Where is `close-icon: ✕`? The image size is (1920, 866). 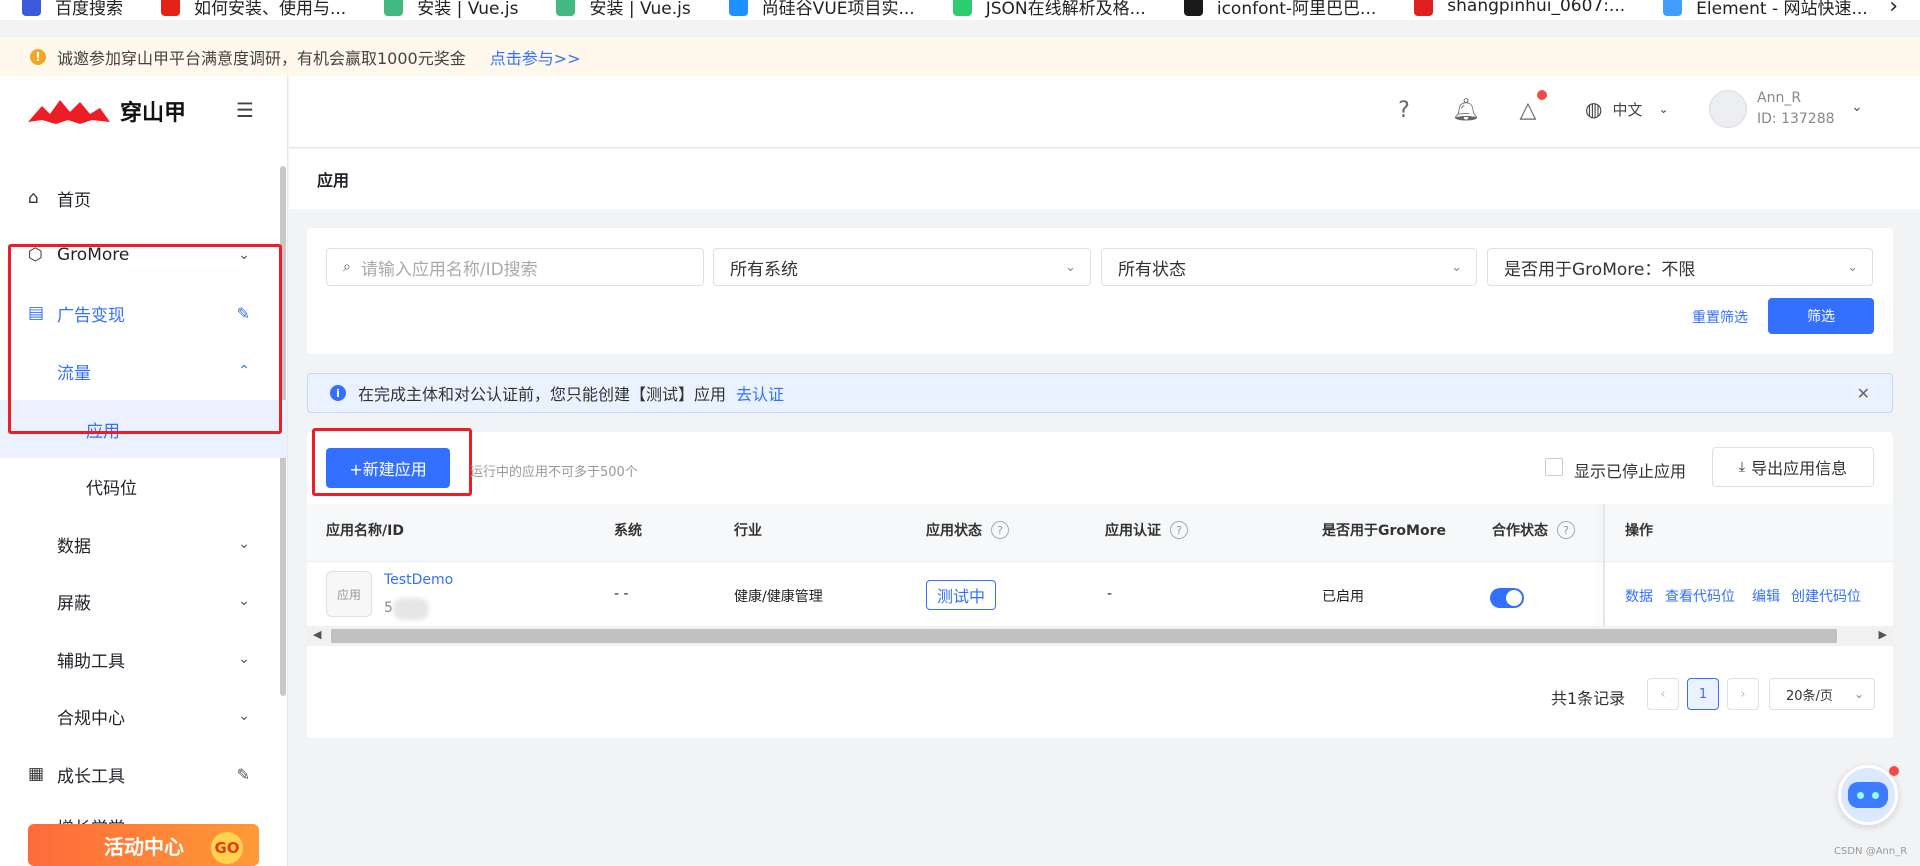
close-icon: ✕ is located at coordinates (1863, 393).